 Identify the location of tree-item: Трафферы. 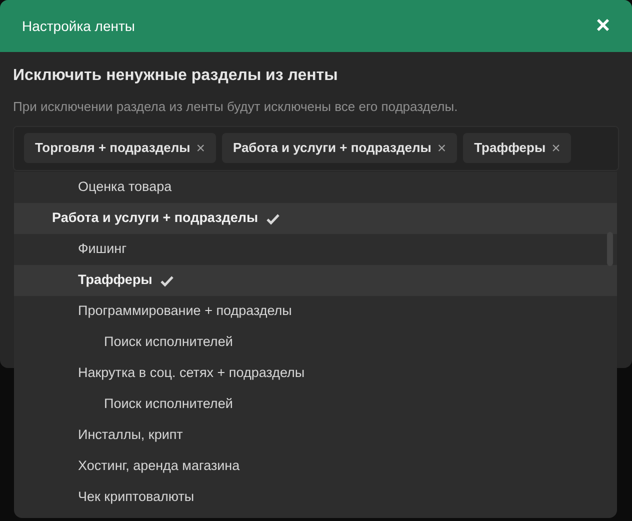
(315, 280).